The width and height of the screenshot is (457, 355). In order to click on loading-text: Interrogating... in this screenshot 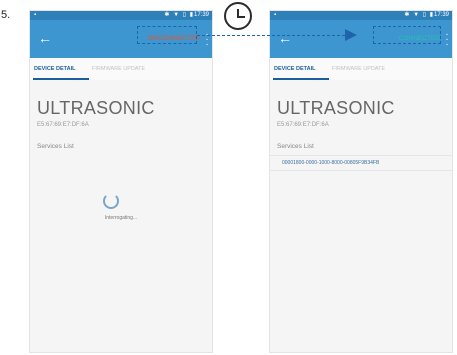, I will do `click(121, 218)`.